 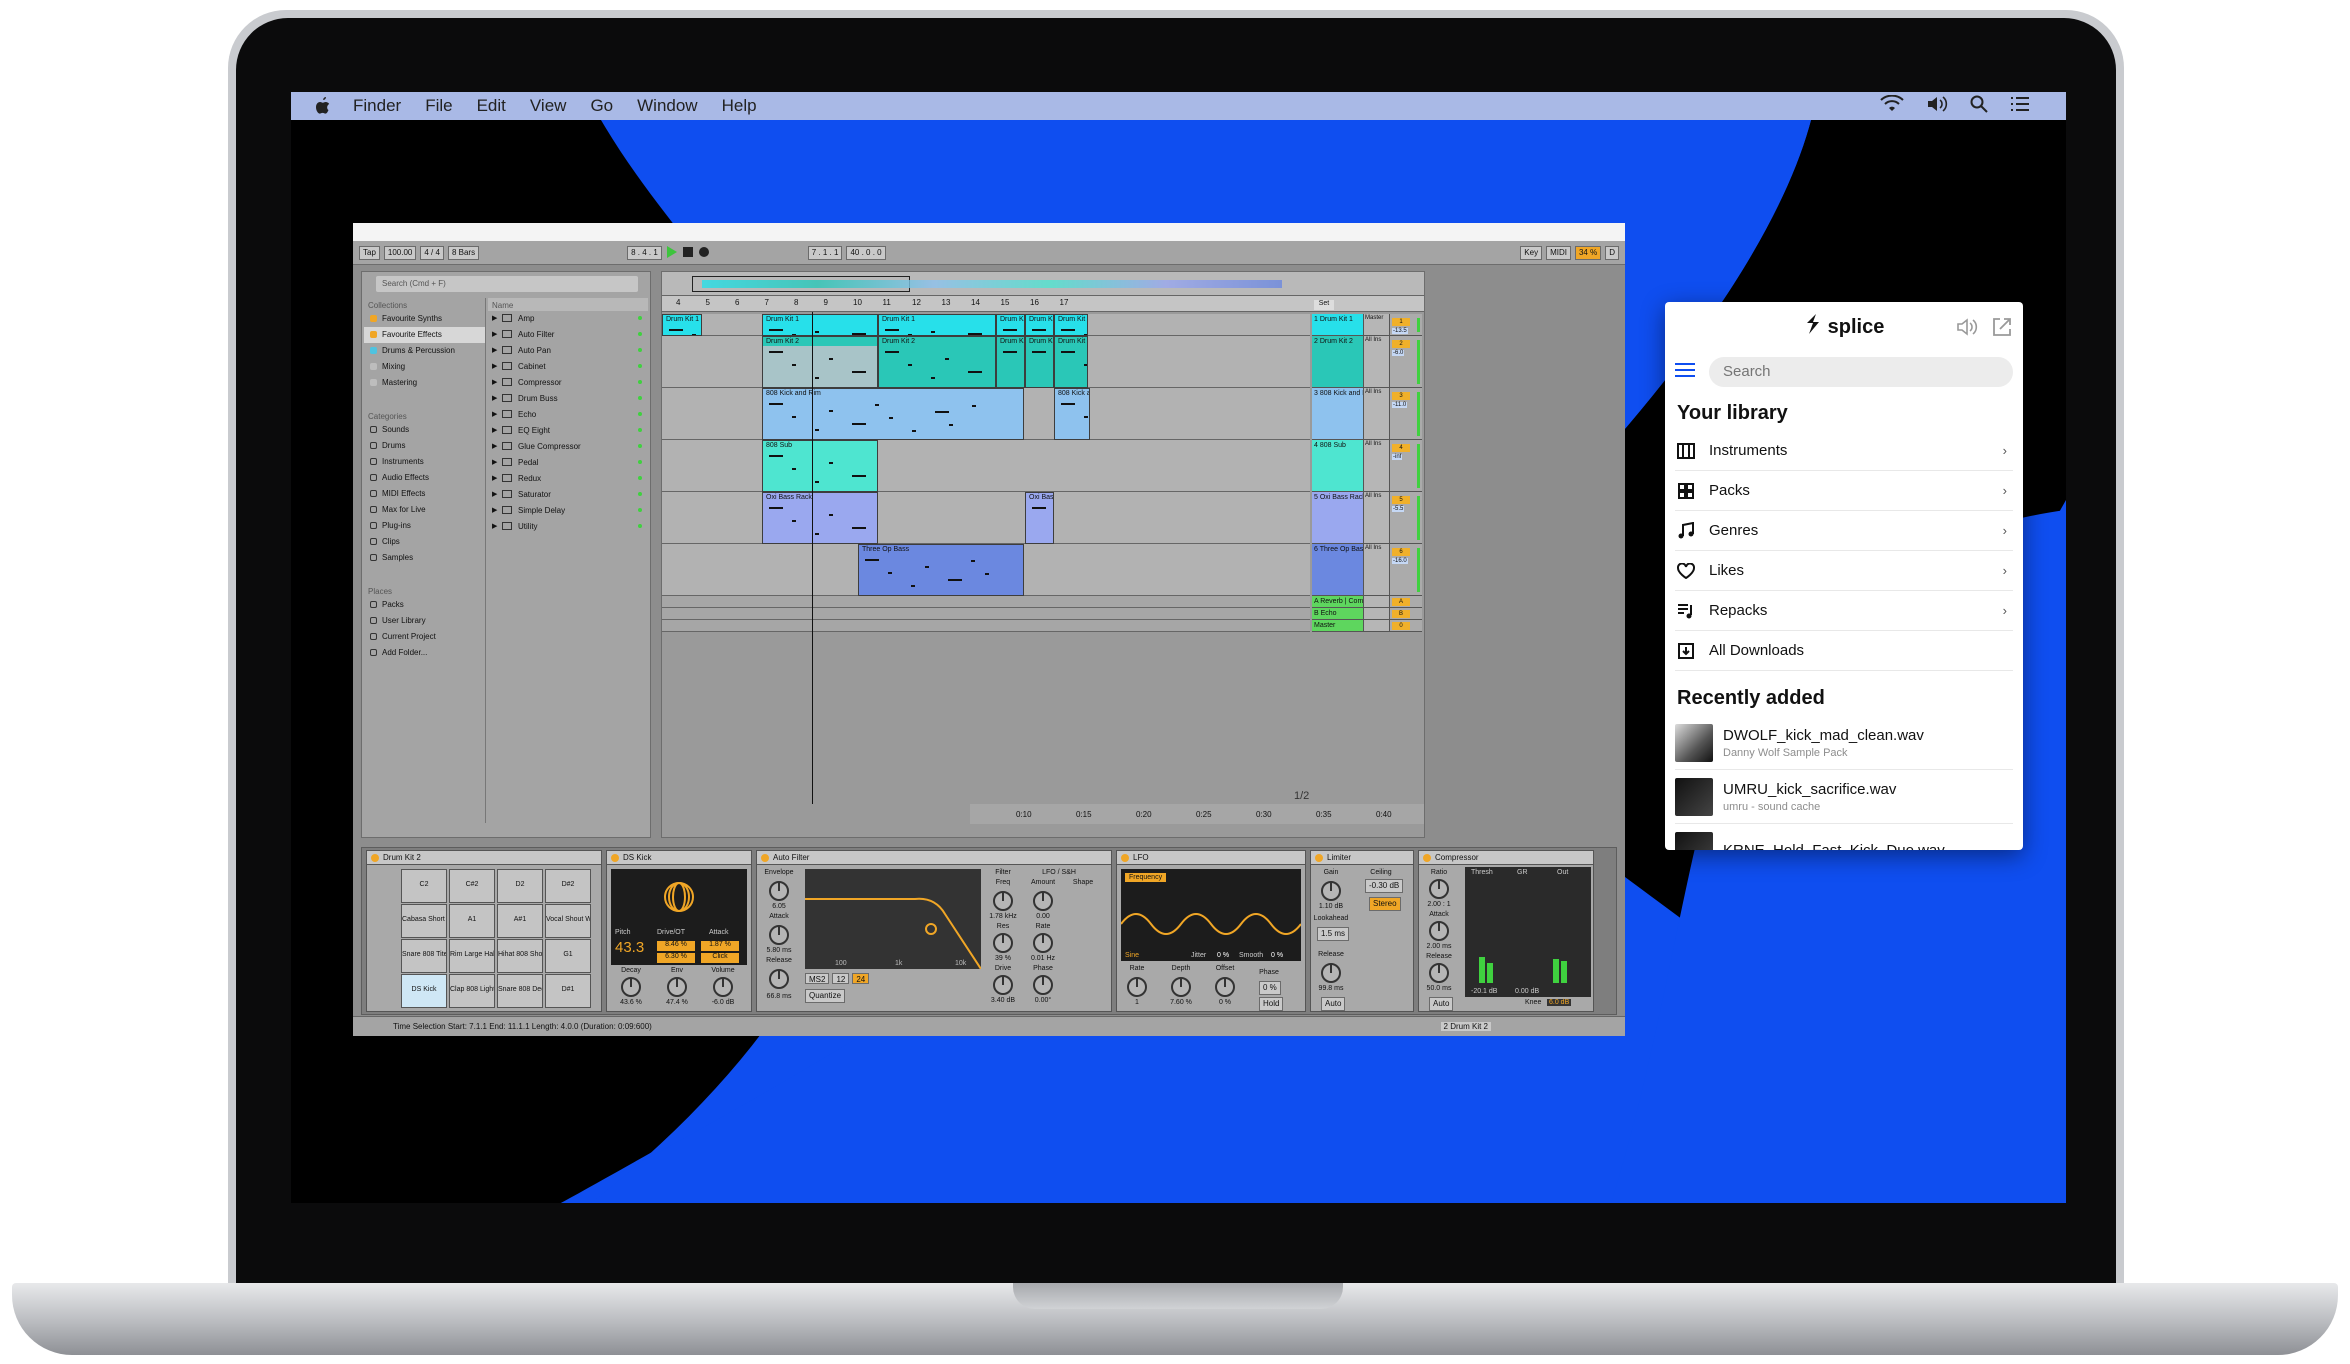 What do you see at coordinates (520, 886) in the screenshot?
I see `drum-pad: D2` at bounding box center [520, 886].